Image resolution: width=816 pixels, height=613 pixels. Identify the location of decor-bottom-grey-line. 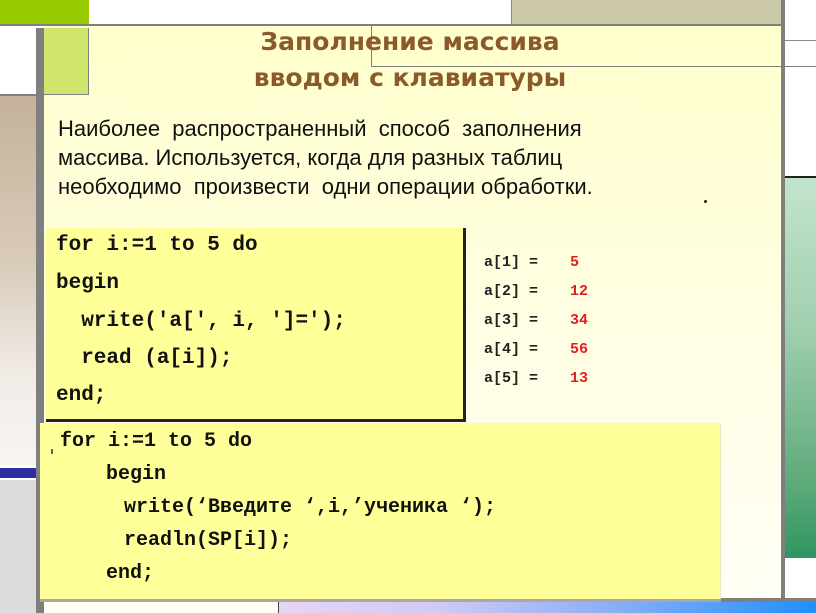
(765, 600).